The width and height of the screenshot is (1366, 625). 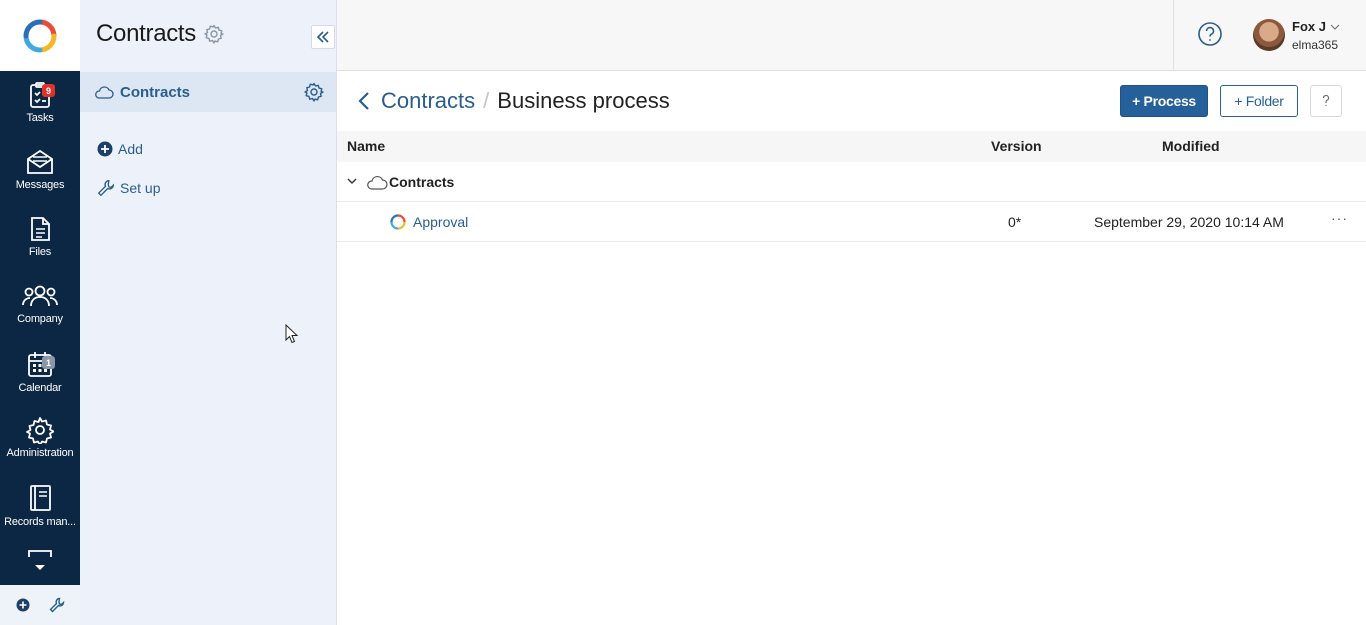 I want to click on sidebar-add-link: Add, so click(x=120, y=149).